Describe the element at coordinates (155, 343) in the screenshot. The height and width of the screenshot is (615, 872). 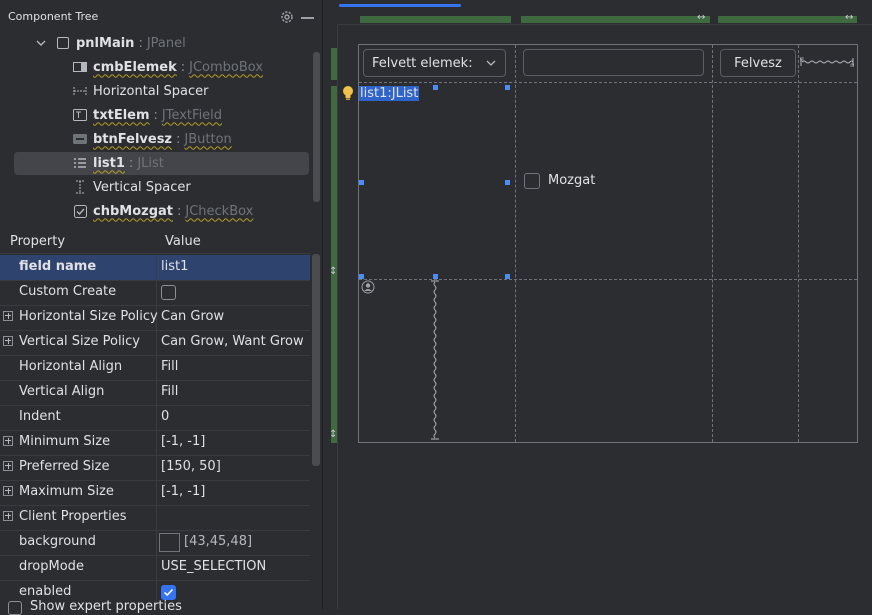
I see `property-row-vertical-size-policy: Vertical Size Policy Can Grow, Want Grow` at that location.